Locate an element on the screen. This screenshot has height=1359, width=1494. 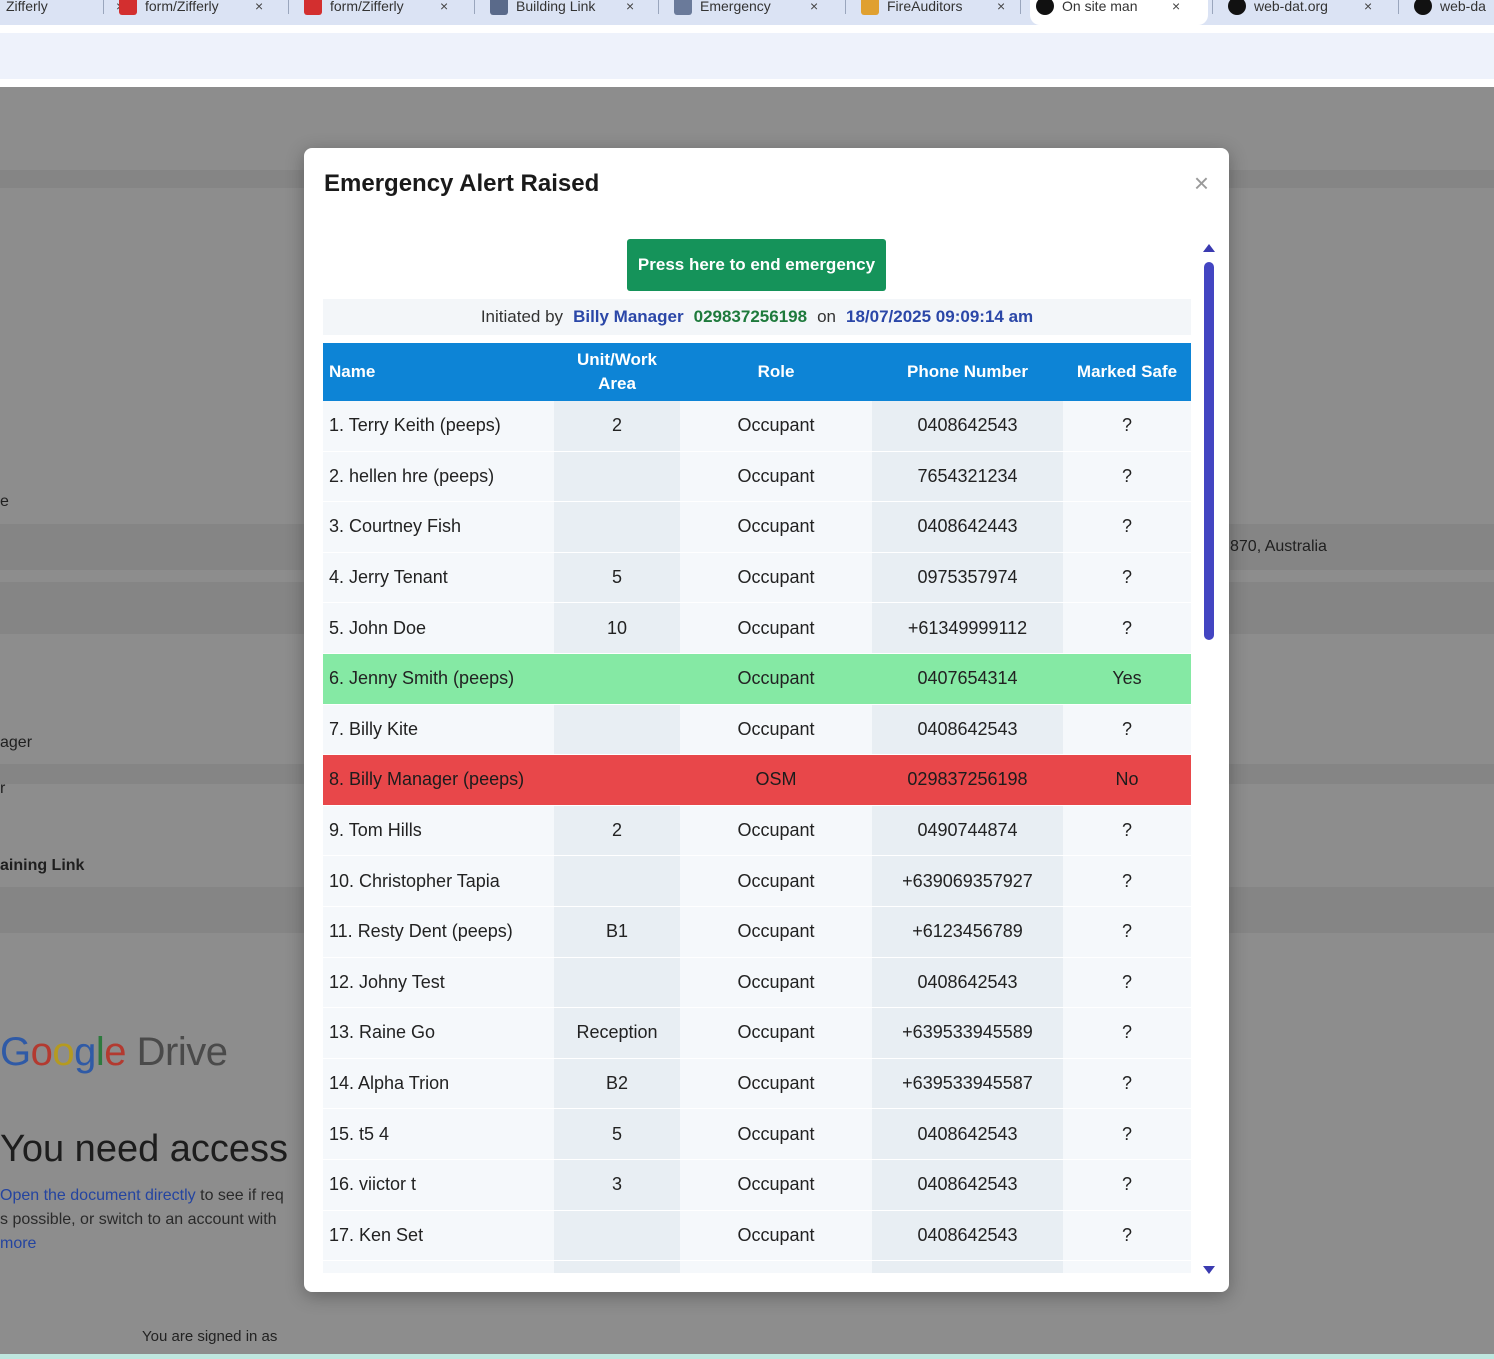
cell-phone: 0407654314 is located at coordinates (967, 679).